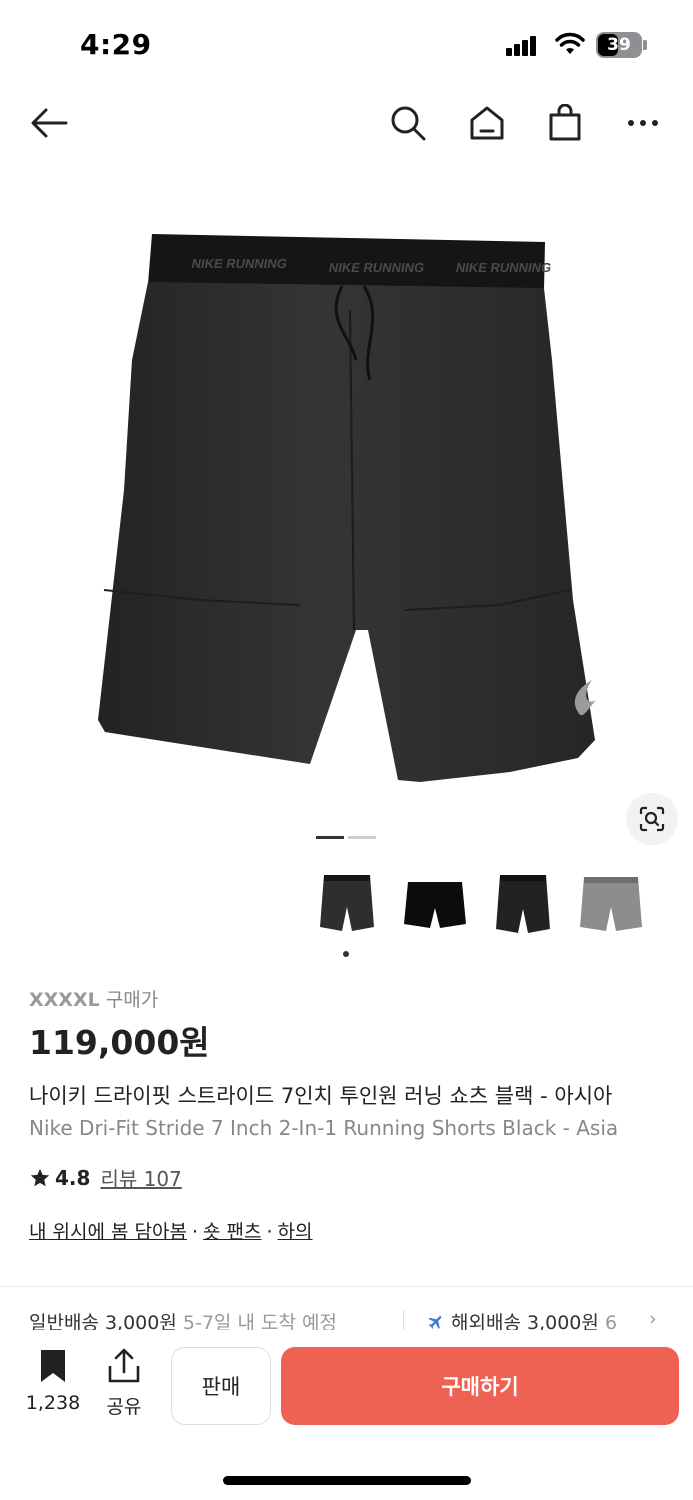 This screenshot has height=1500, width=693. I want to click on status-bar: 4:29 39, so click(346, 45).